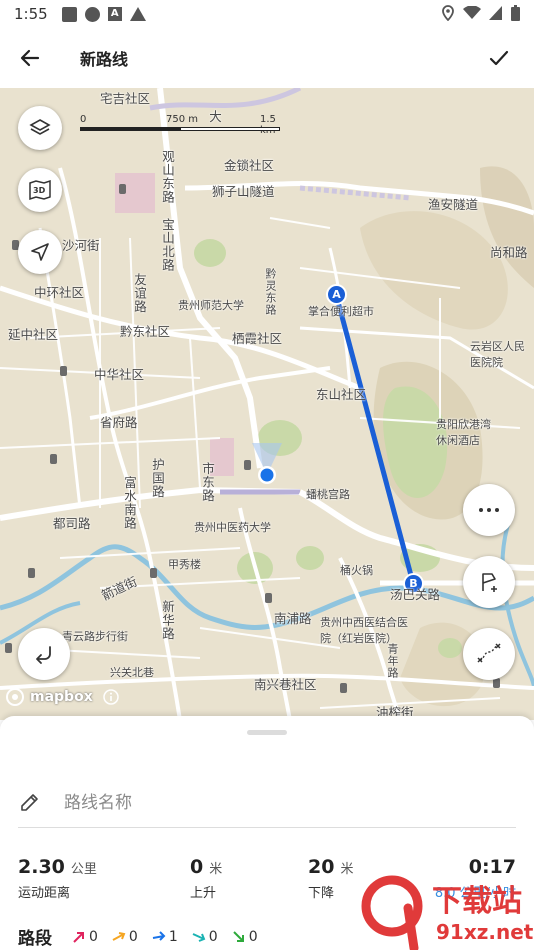 The width and height of the screenshot is (534, 950). What do you see at coordinates (267, 14) in the screenshot?
I see `status-bar: 1:55 A` at bounding box center [267, 14].